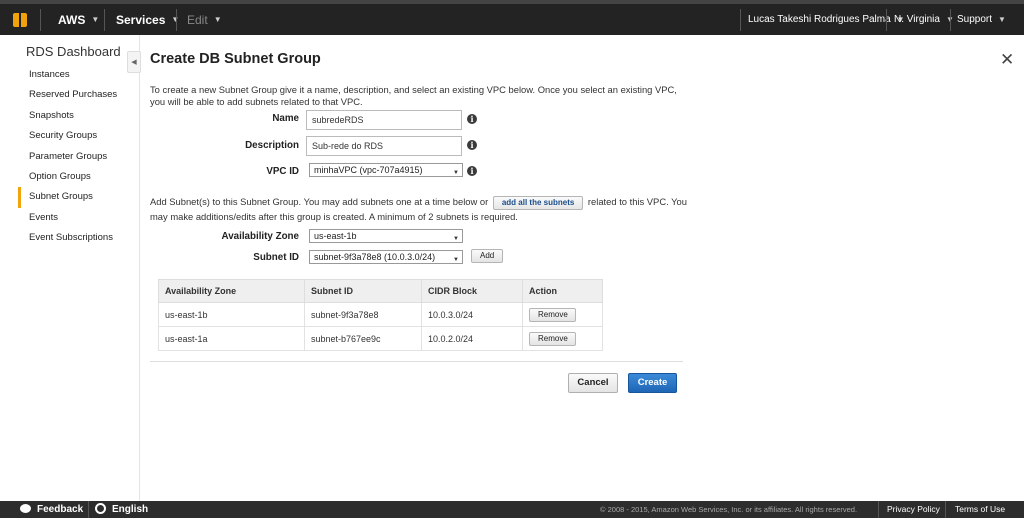 The width and height of the screenshot is (1024, 518). What do you see at coordinates (231, 314) in the screenshot?
I see `cell-availability-zone: us-east-1b` at bounding box center [231, 314].